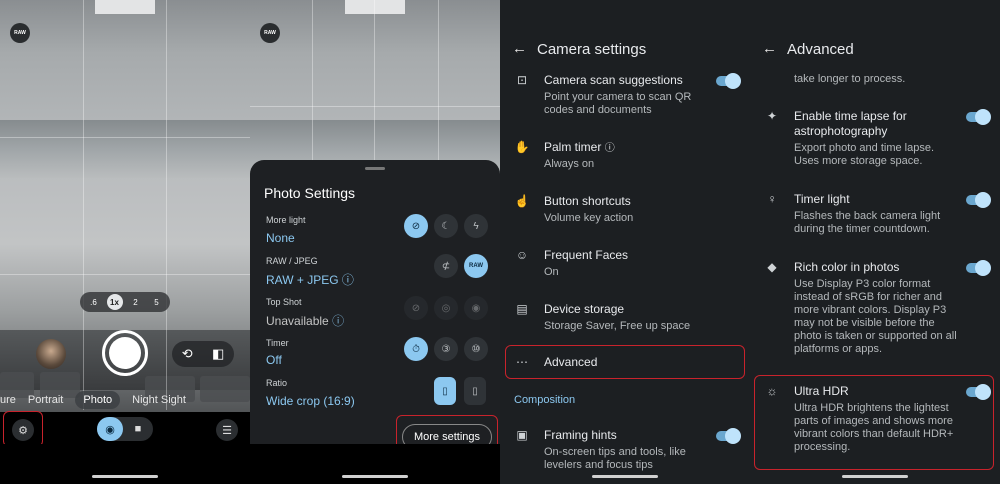 Image resolution: width=1000 pixels, height=484 pixels. Describe the element at coordinates (545, 400) in the screenshot. I see `section-header: Composition` at that location.